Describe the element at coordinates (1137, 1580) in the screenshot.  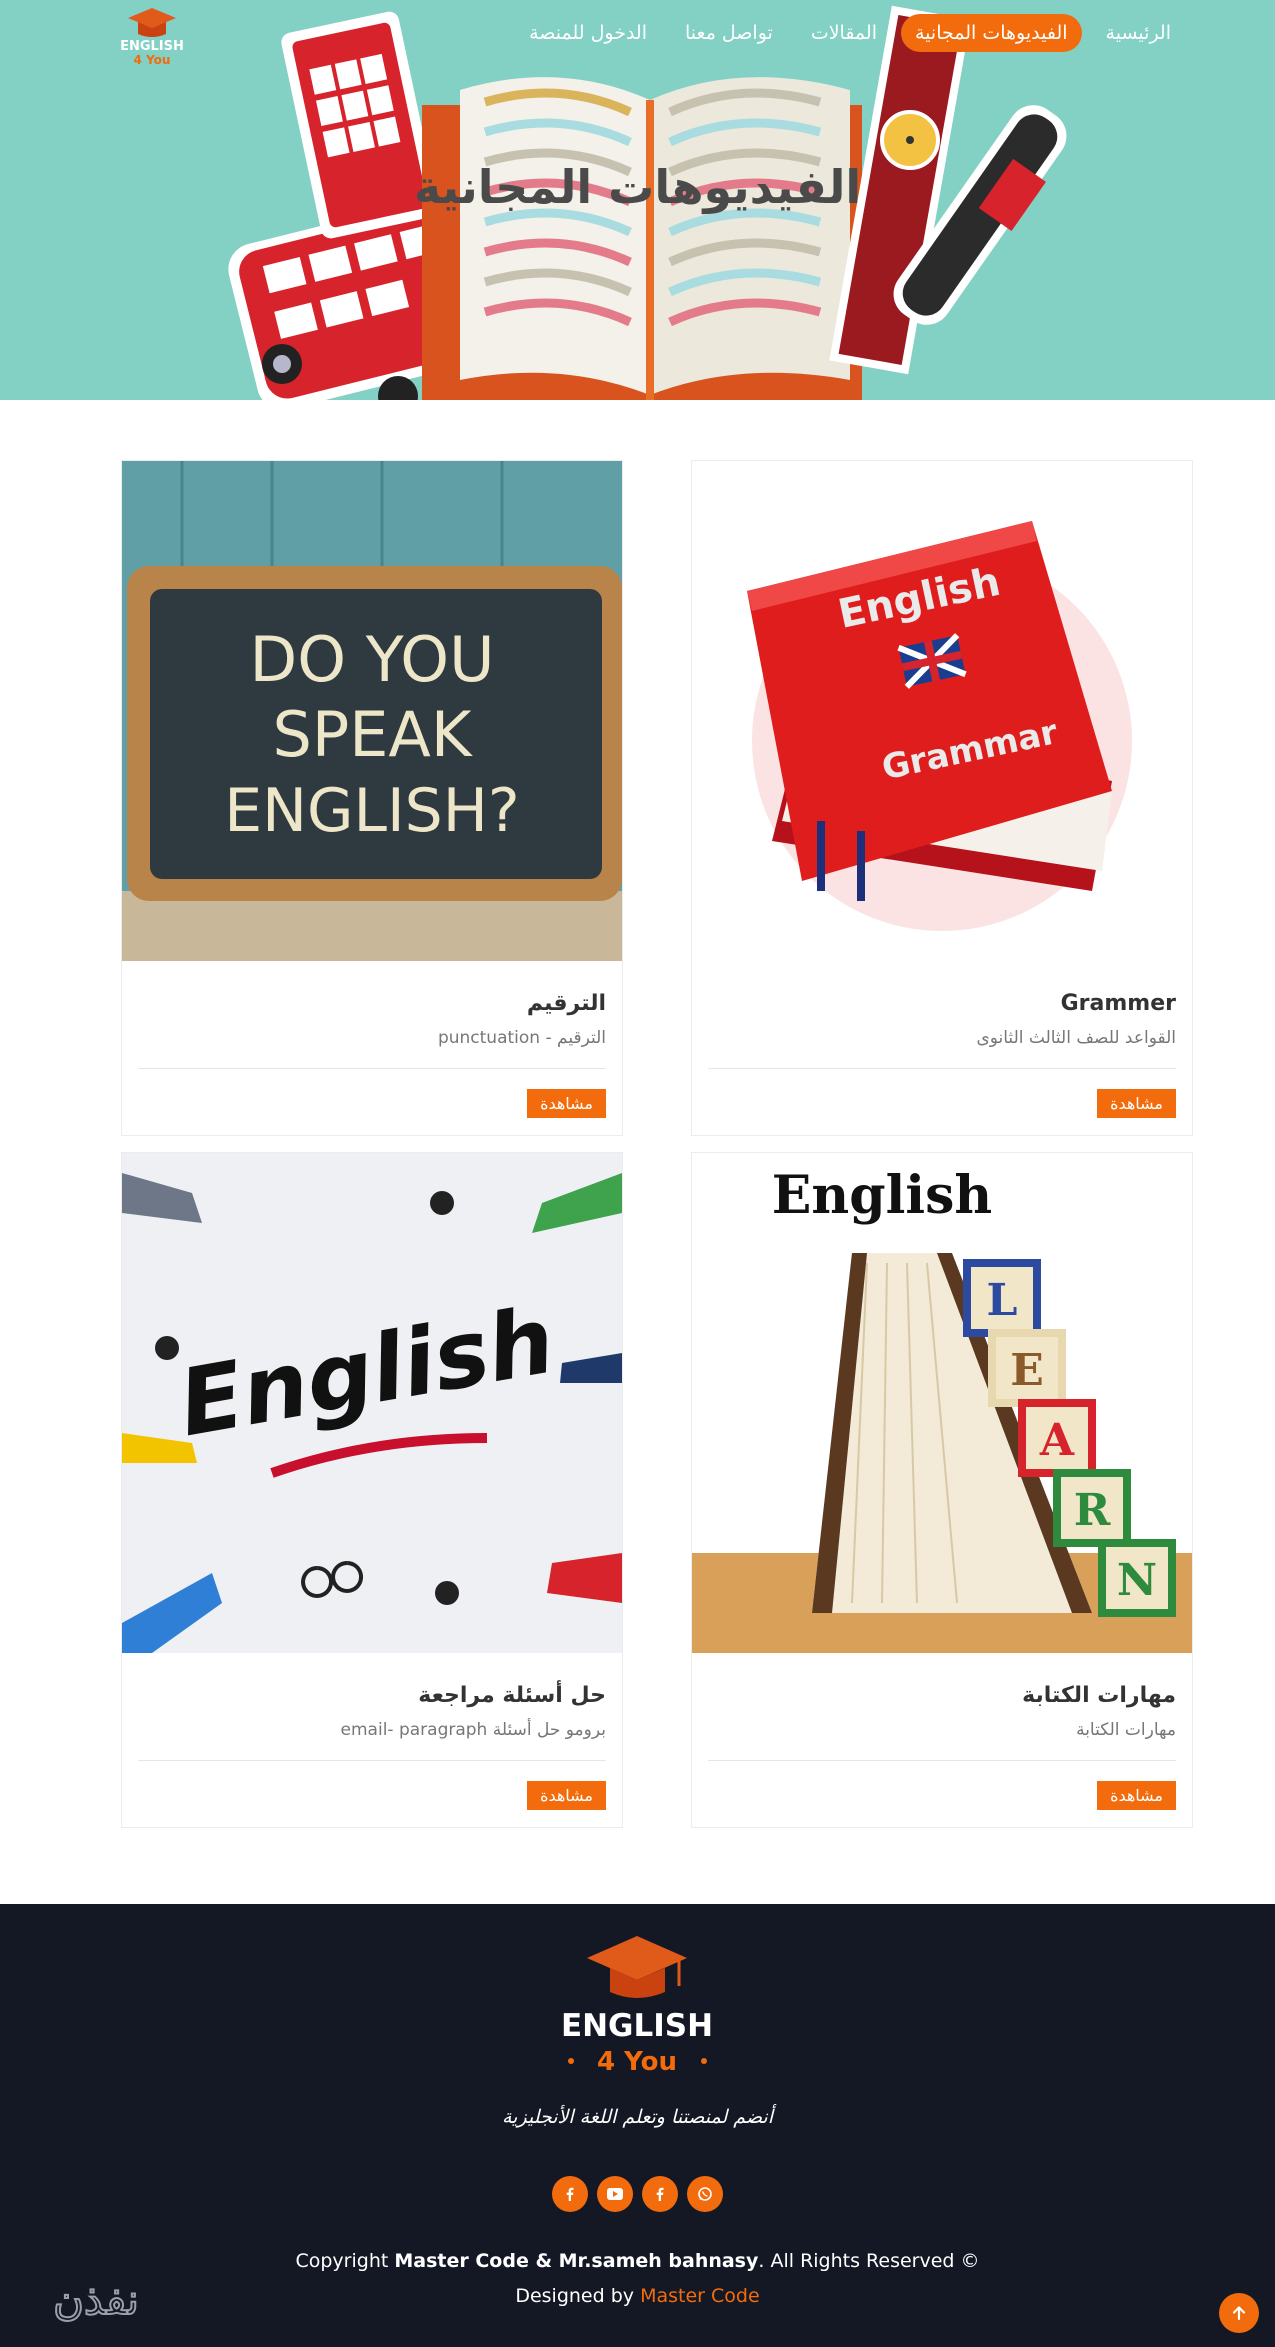
I see `svg-text: N` at that location.